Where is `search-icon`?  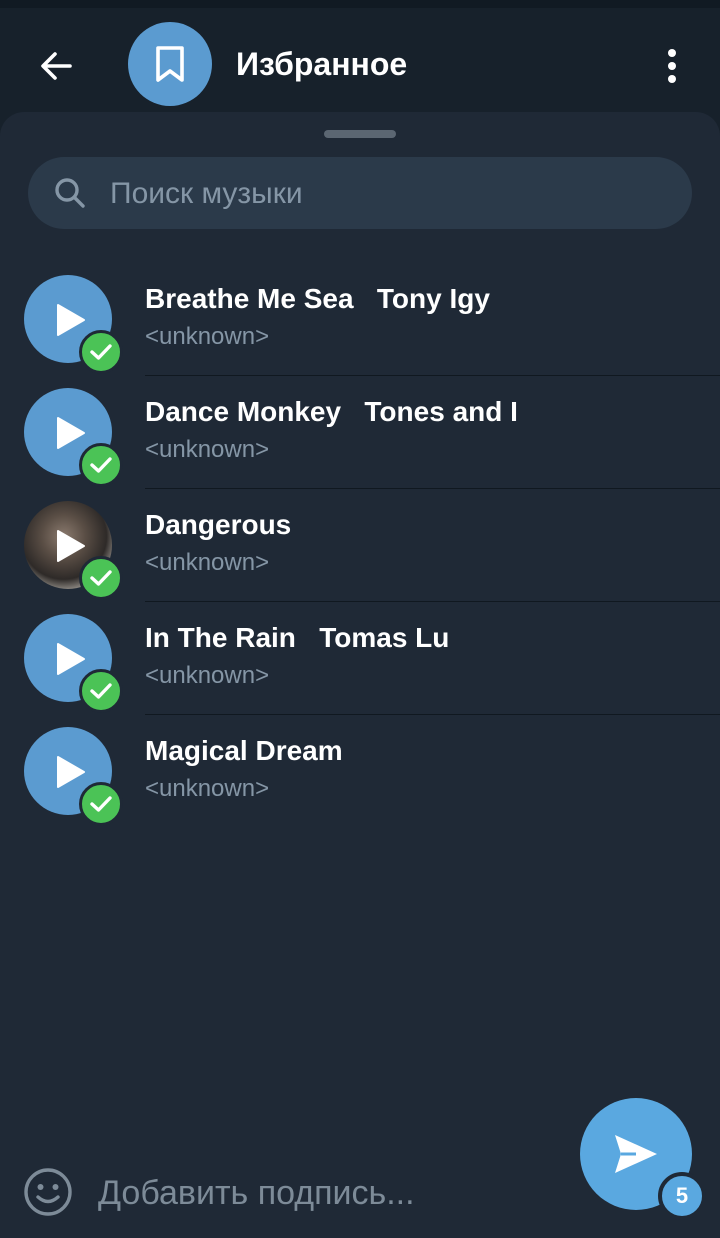
search-icon is located at coordinates (70, 193).